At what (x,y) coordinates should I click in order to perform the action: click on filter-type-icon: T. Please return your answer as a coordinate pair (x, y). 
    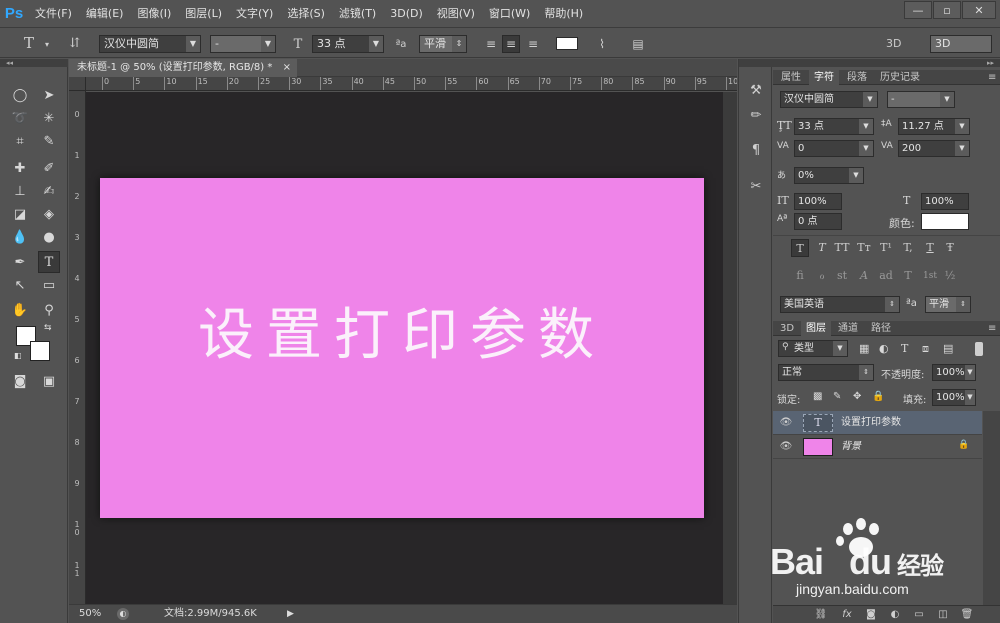
    Looking at the image, I should click on (904, 348).